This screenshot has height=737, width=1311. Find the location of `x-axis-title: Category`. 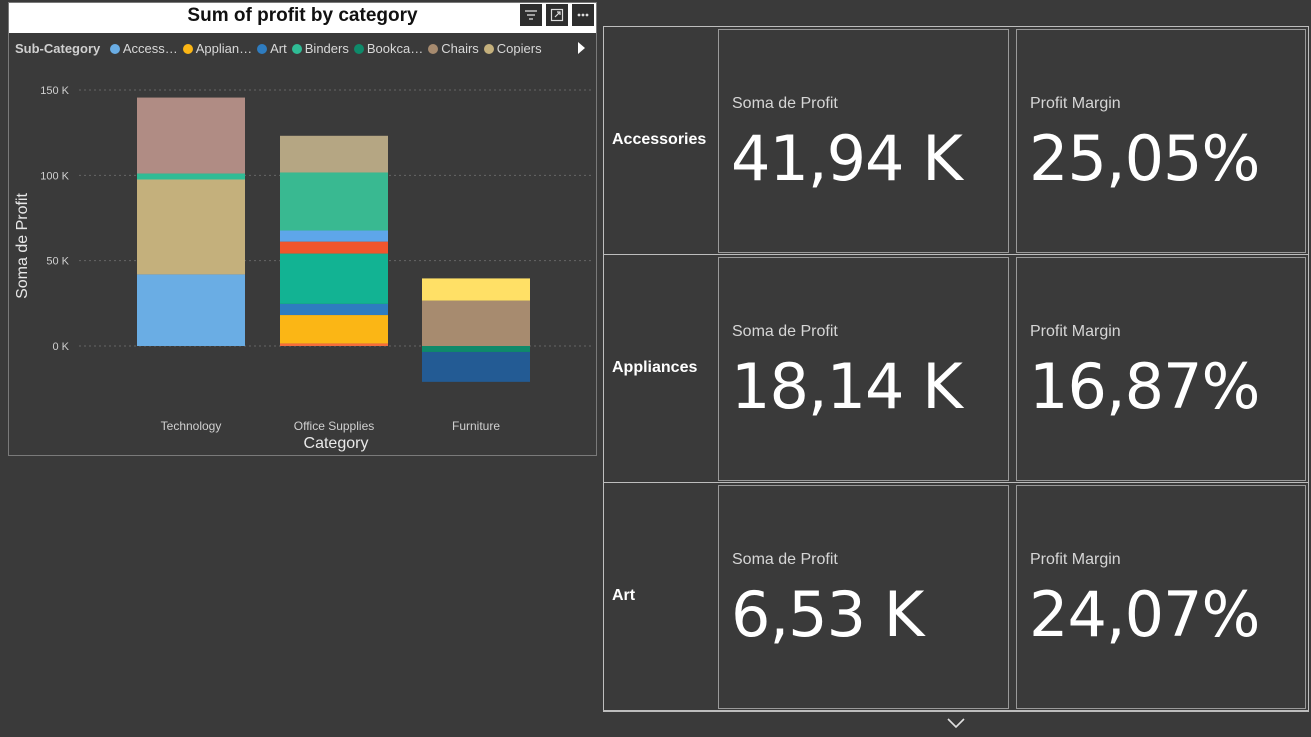

x-axis-title: Category is located at coordinates (336, 443).